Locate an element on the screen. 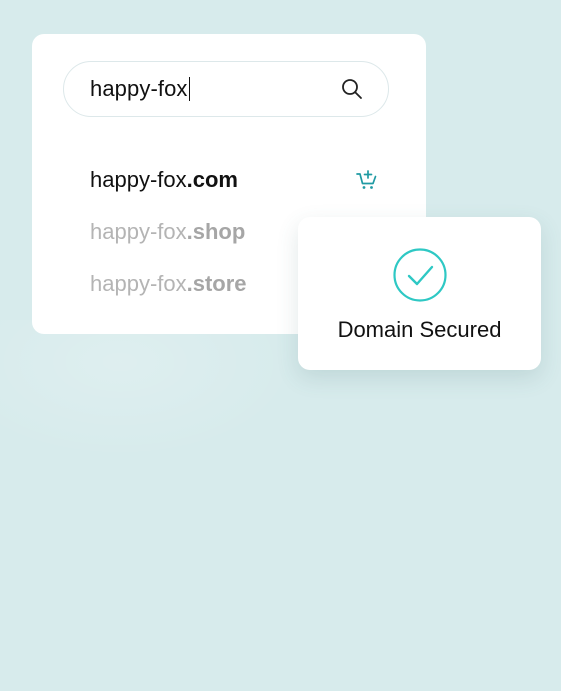 The height and width of the screenshot is (691, 561). domain-secured-label: Domain Secured is located at coordinates (419, 329).